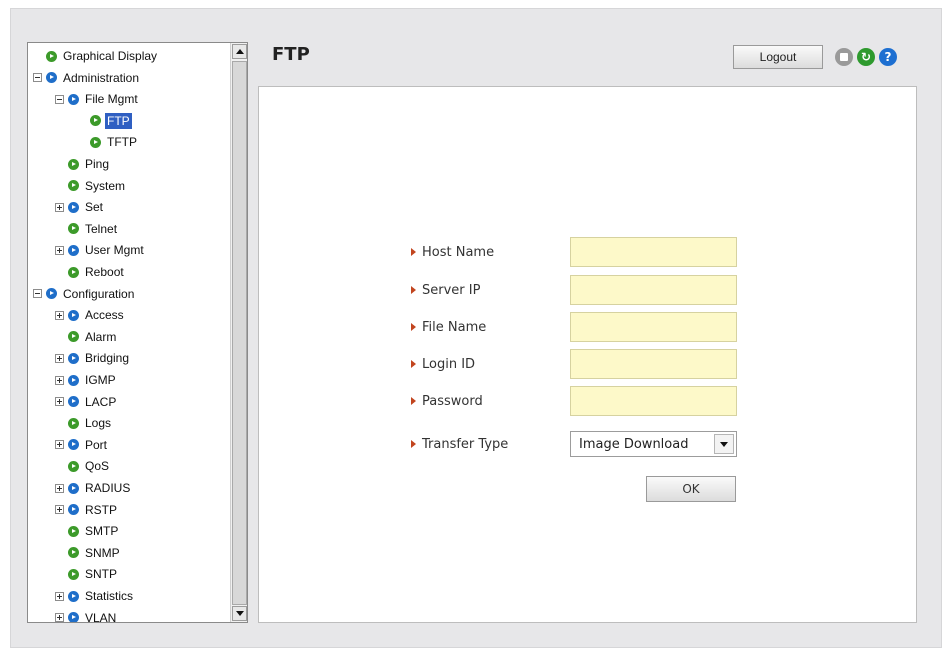 This screenshot has width=952, height=658. I want to click on tree-item-label: RADIUS, so click(108, 488).